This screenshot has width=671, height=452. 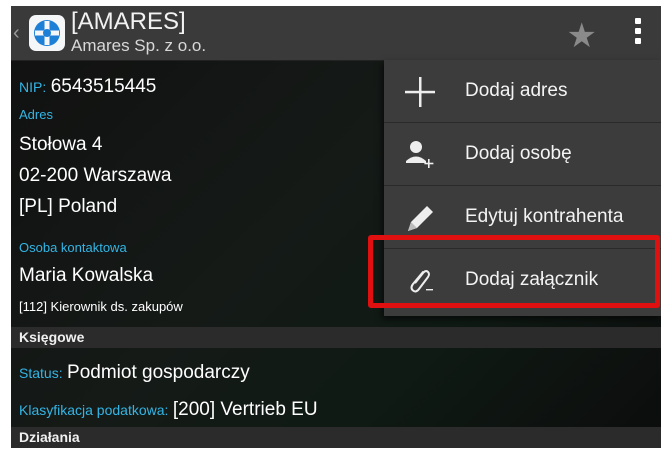 I want to click on attachment-highlight-box, so click(x=514, y=271).